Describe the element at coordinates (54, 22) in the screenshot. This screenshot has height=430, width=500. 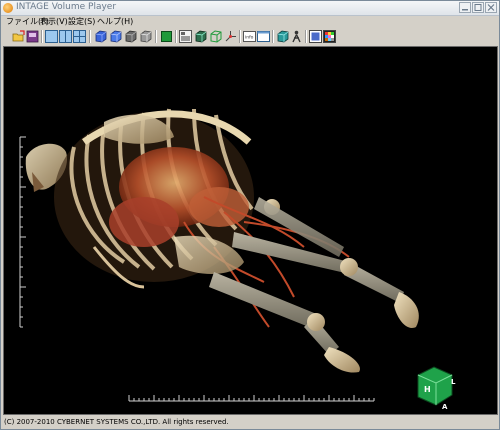
I see `menu-view: 表示(V)` at that location.